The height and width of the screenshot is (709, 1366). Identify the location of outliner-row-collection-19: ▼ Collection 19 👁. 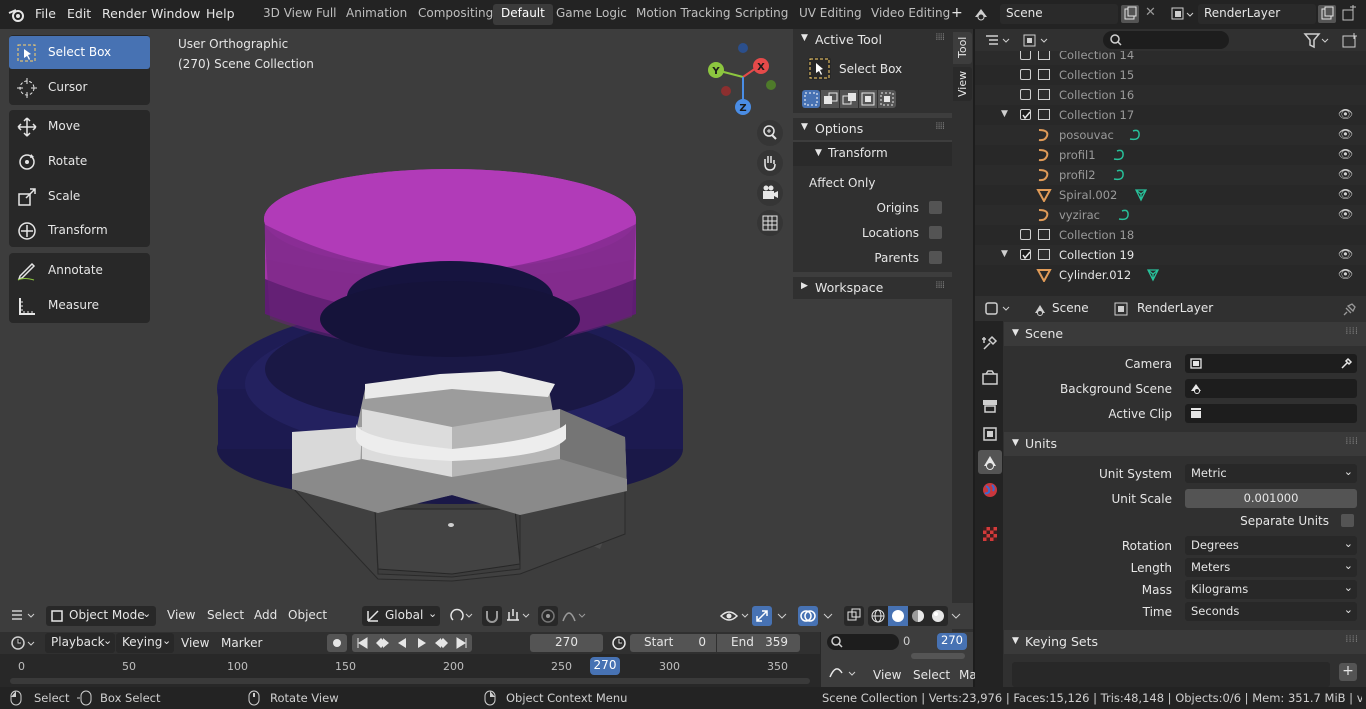
(1170, 255).